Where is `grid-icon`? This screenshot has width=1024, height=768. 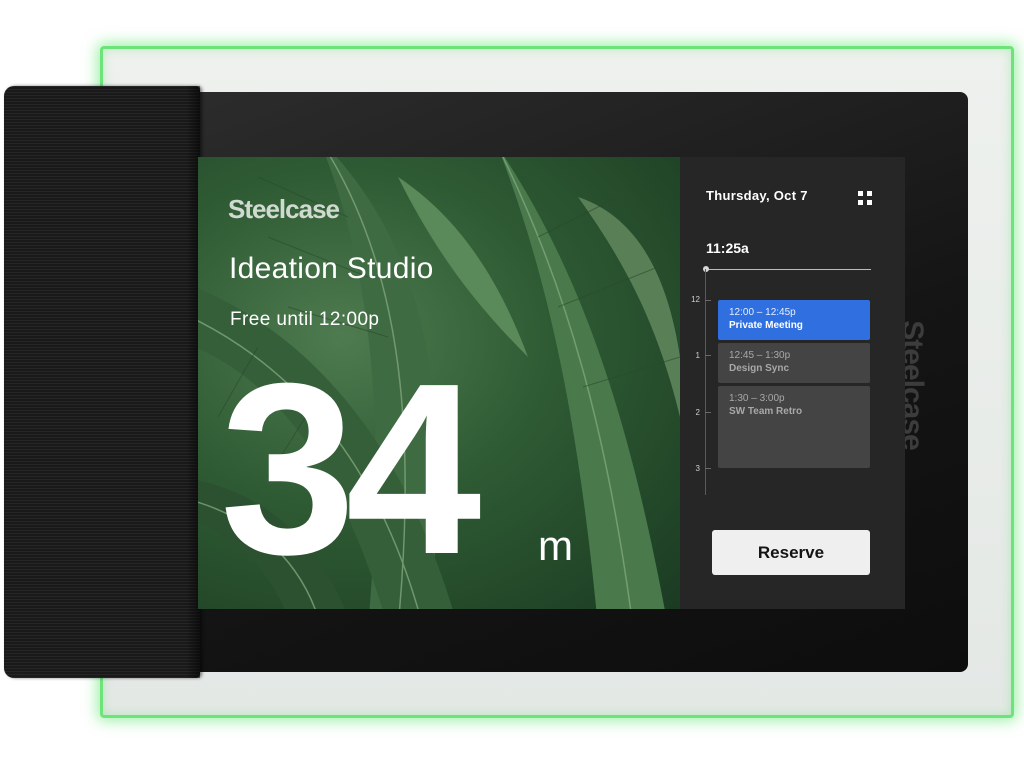
grid-icon is located at coordinates (865, 198).